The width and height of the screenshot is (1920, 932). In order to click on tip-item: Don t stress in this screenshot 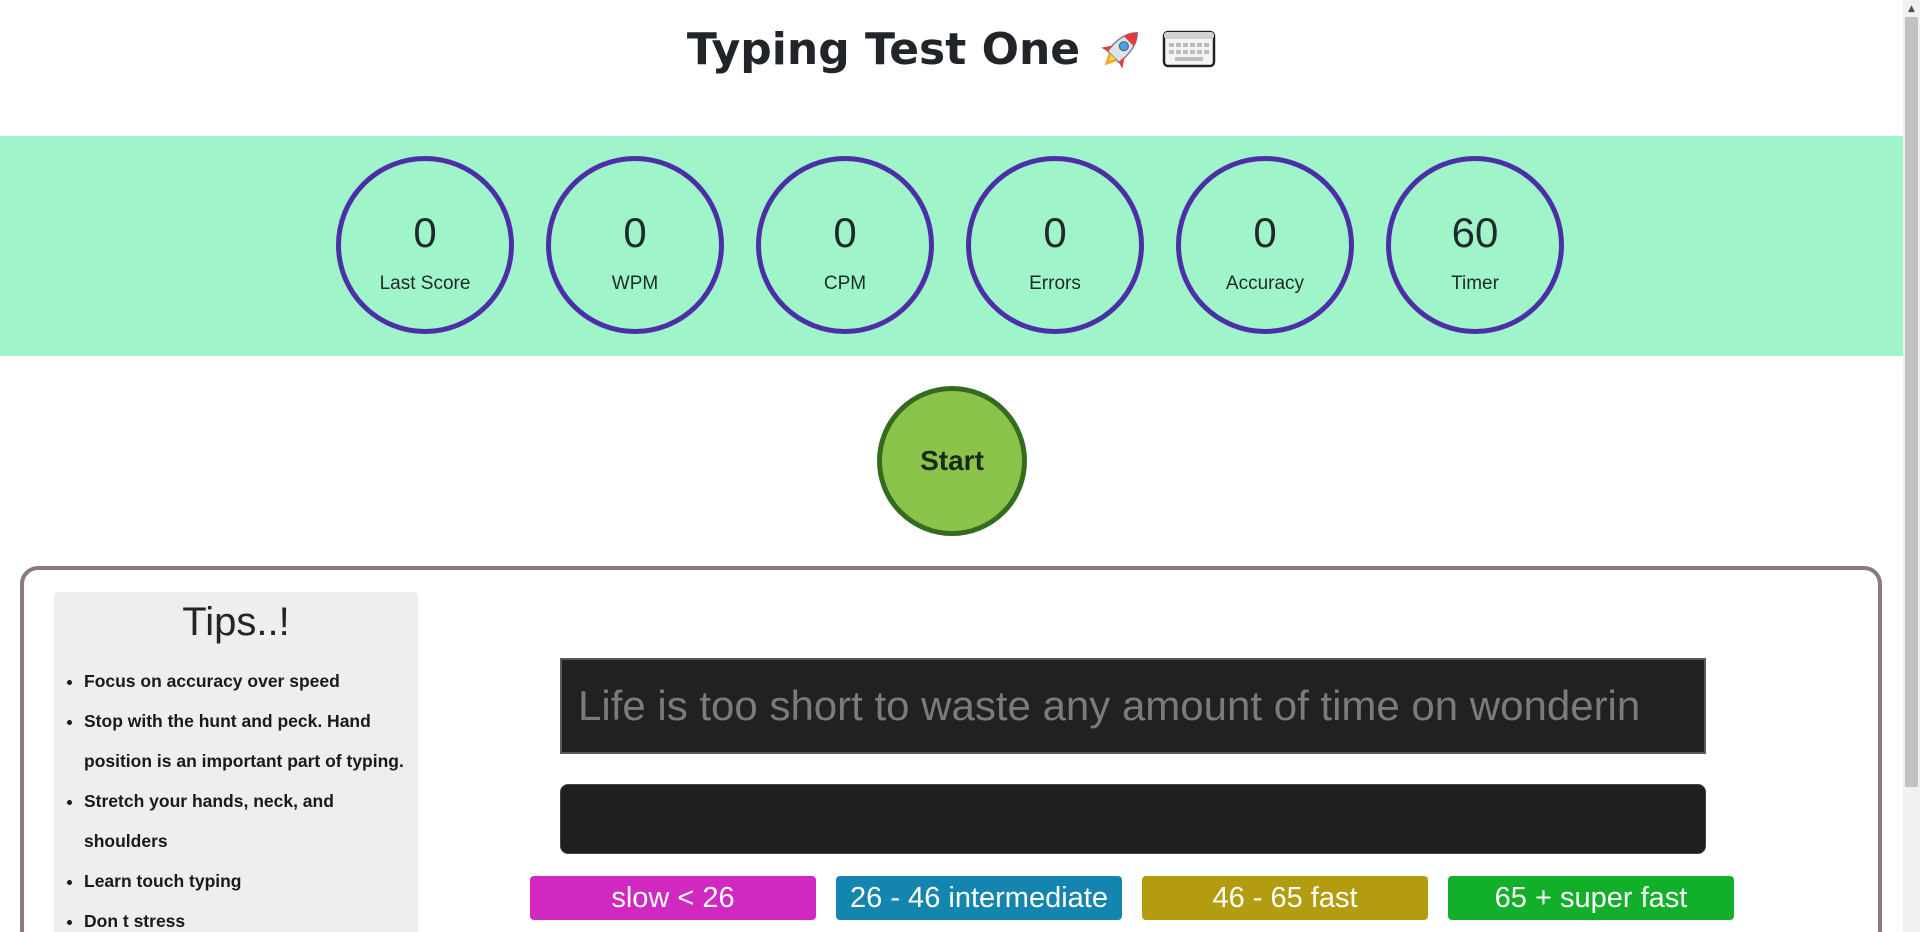, I will do `click(250, 916)`.